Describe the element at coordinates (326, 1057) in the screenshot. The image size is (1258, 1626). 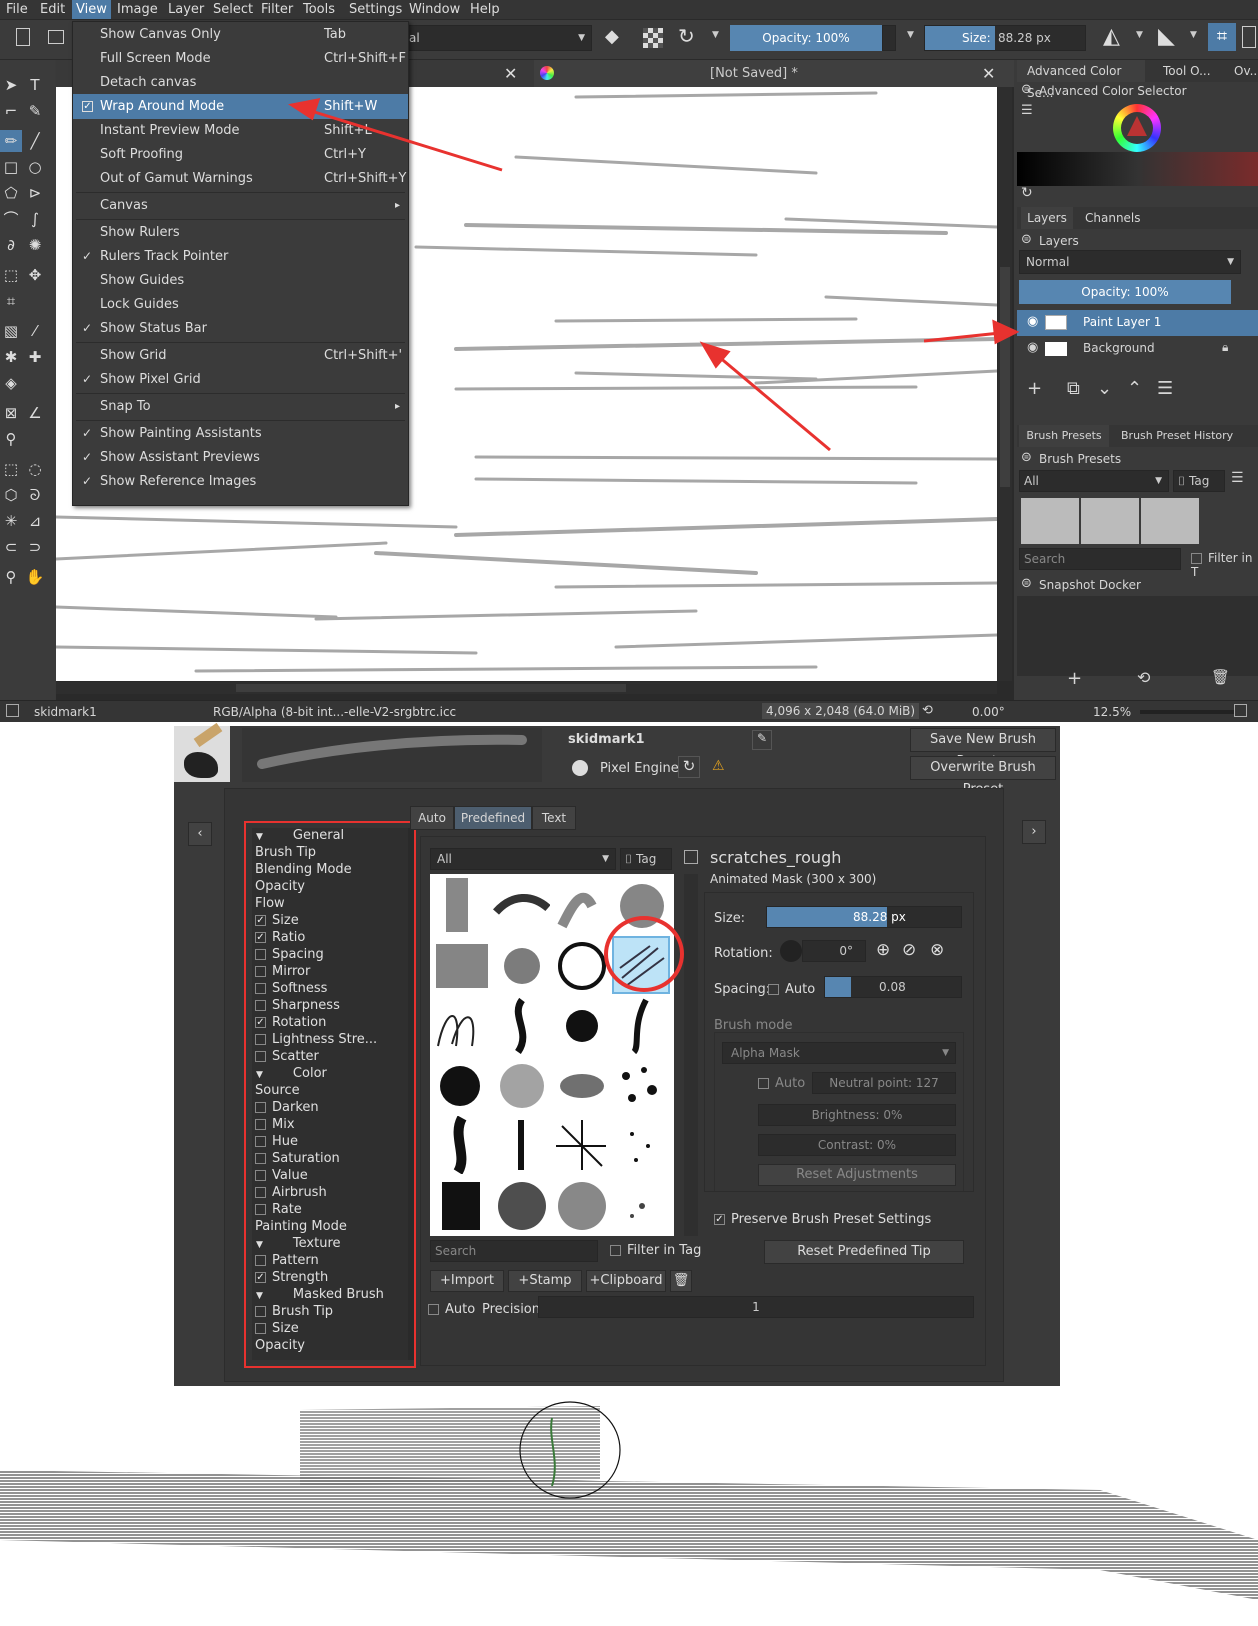
I see `option-item: Scatter` at that location.